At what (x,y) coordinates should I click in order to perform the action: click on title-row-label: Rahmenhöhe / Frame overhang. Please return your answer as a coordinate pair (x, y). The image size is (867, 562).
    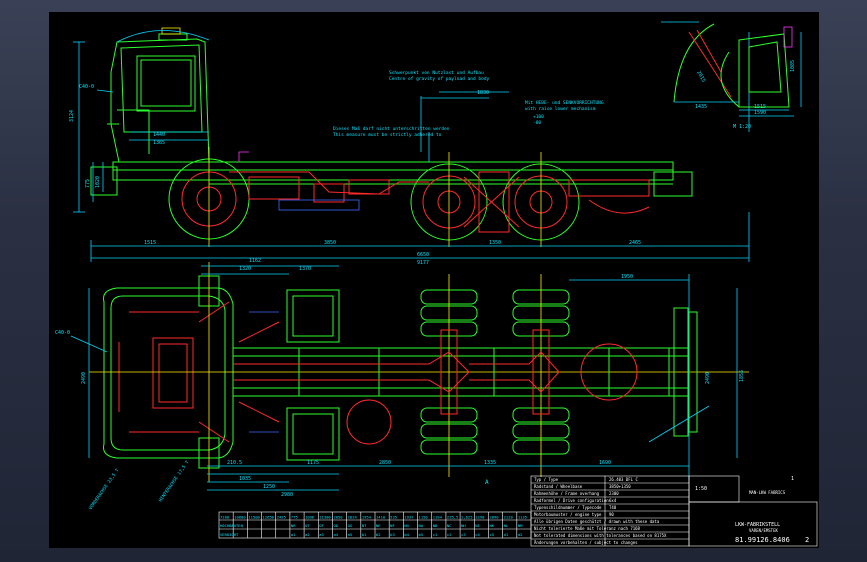
    Looking at the image, I should click on (567, 493).